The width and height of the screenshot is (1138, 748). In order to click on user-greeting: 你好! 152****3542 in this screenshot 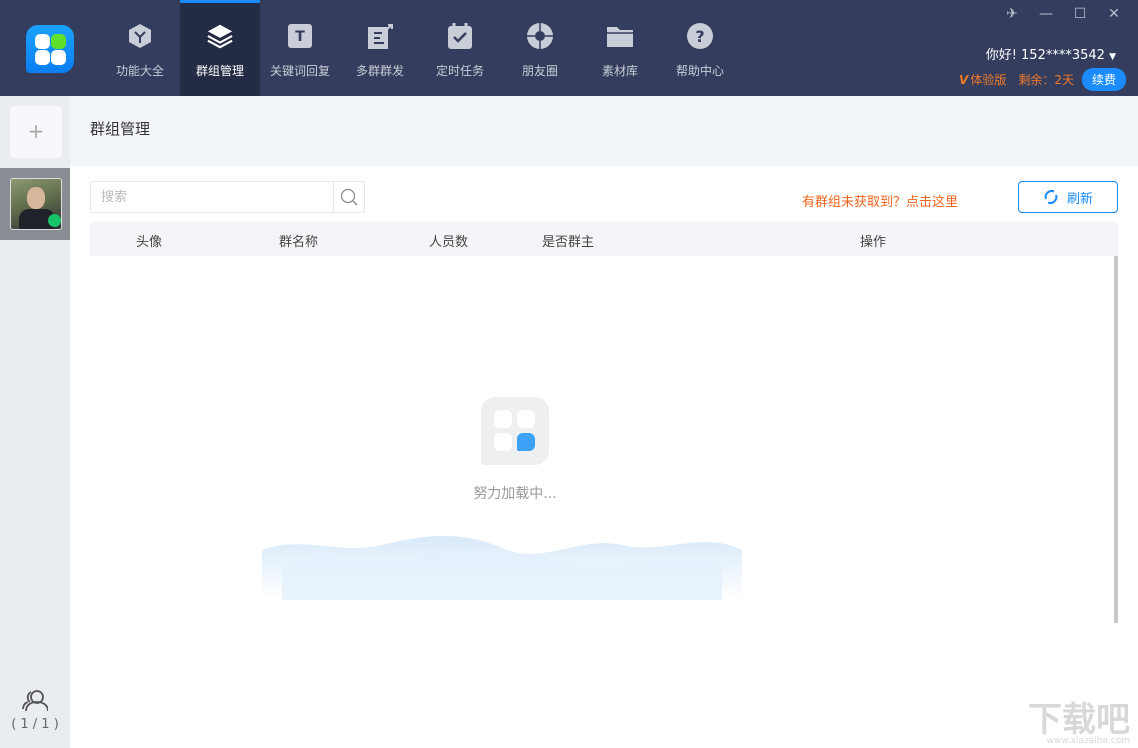, I will do `click(1045, 55)`.